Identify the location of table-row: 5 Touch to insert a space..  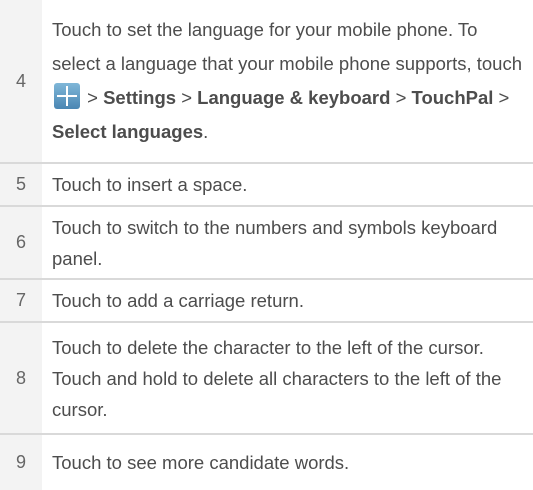
(266, 185).